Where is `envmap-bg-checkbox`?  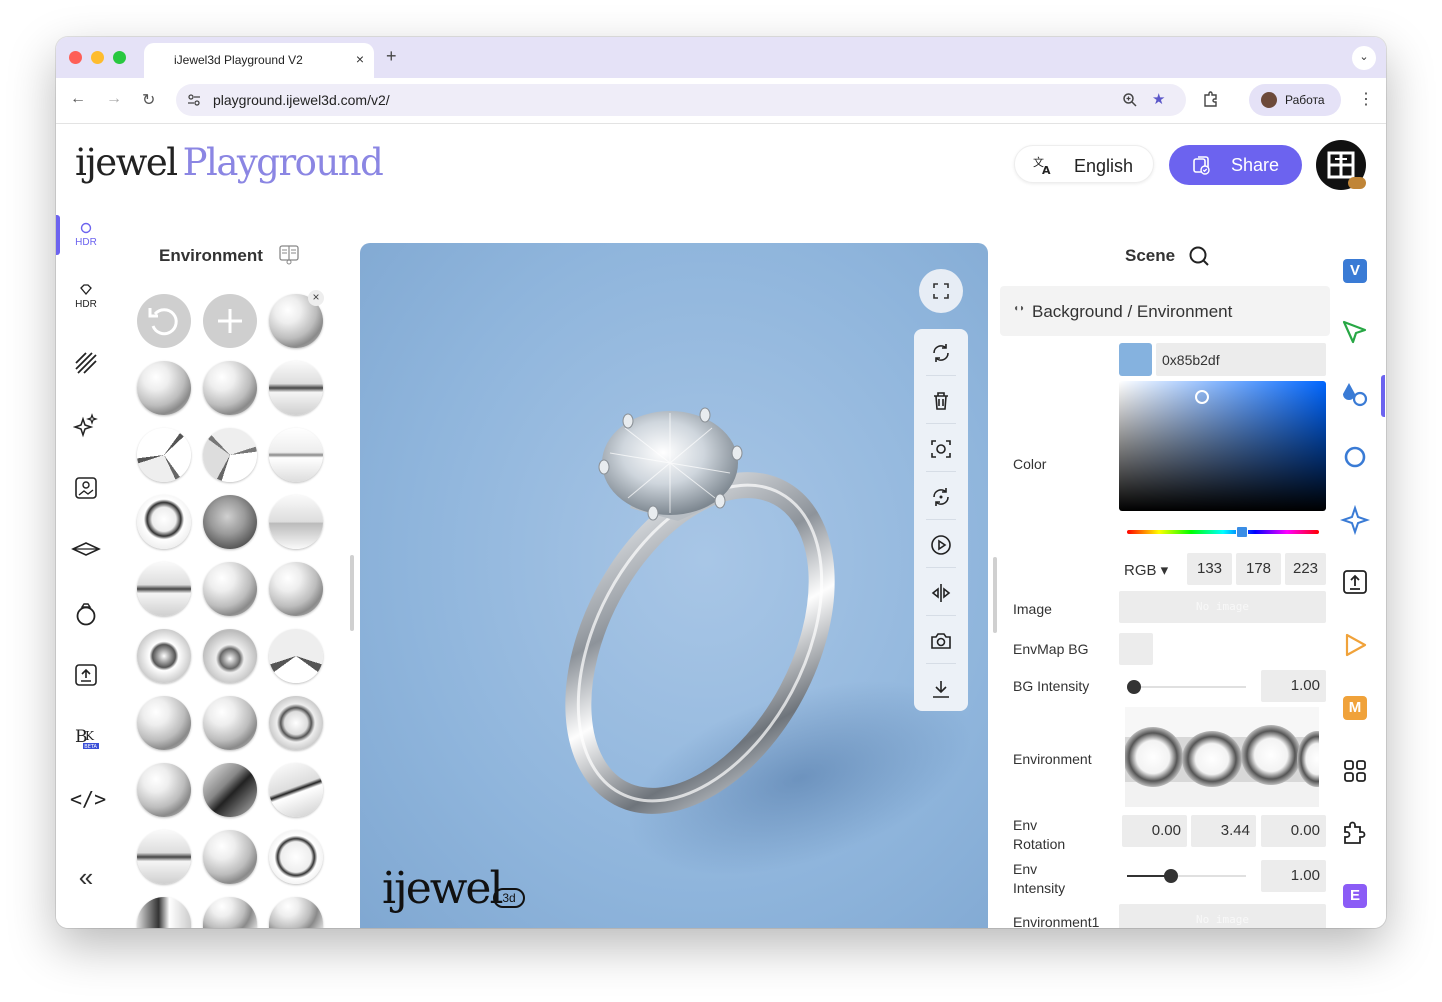
envmap-bg-checkbox is located at coordinates (1136, 649).